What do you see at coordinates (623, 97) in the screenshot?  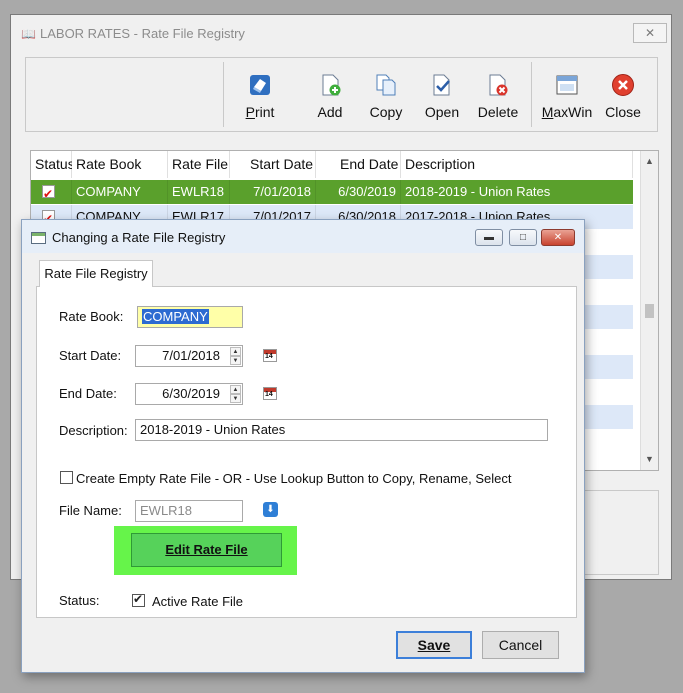 I see `close-button: Close` at bounding box center [623, 97].